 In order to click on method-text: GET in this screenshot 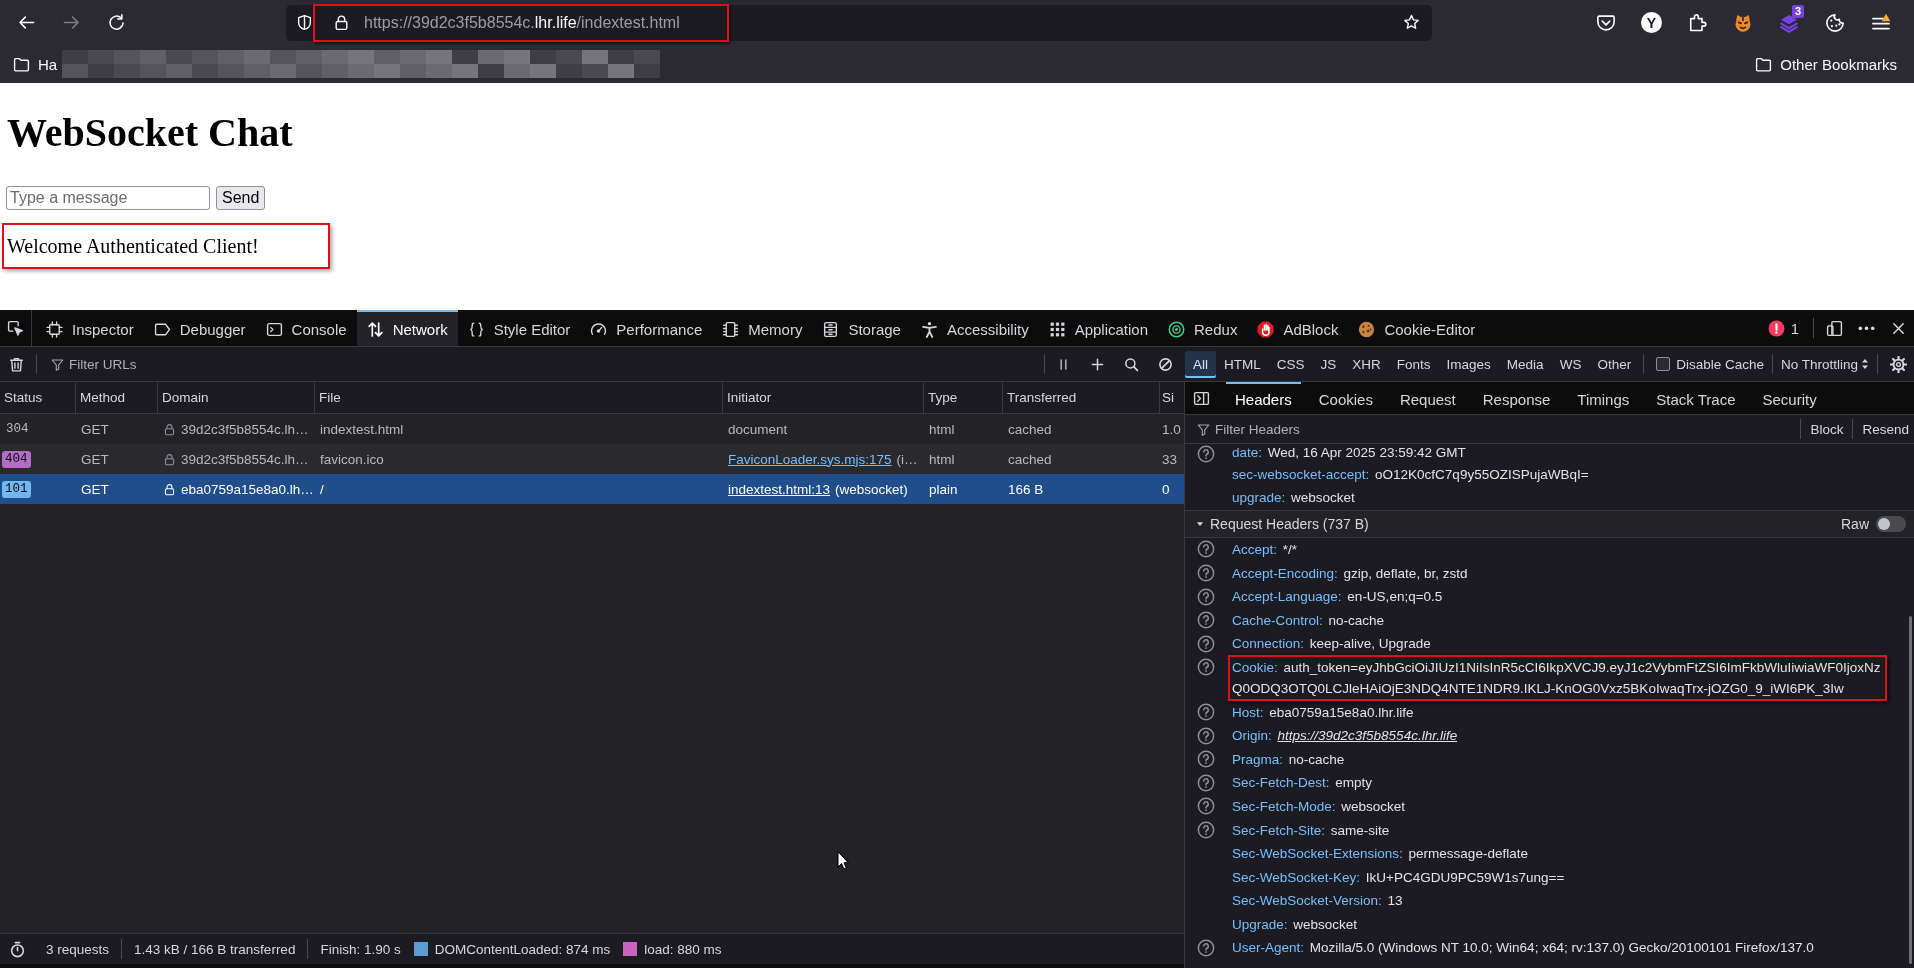, I will do `click(95, 459)`.